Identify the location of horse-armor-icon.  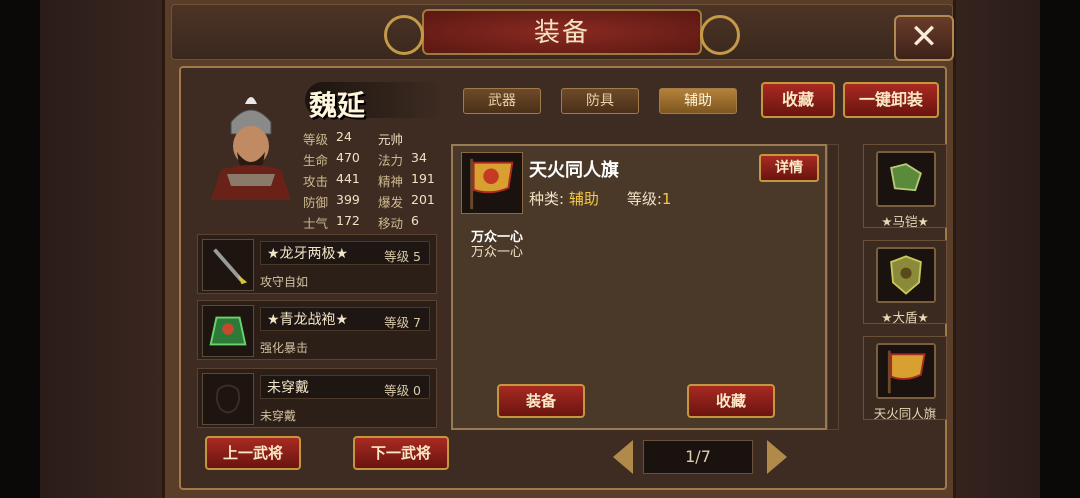
(906, 179).